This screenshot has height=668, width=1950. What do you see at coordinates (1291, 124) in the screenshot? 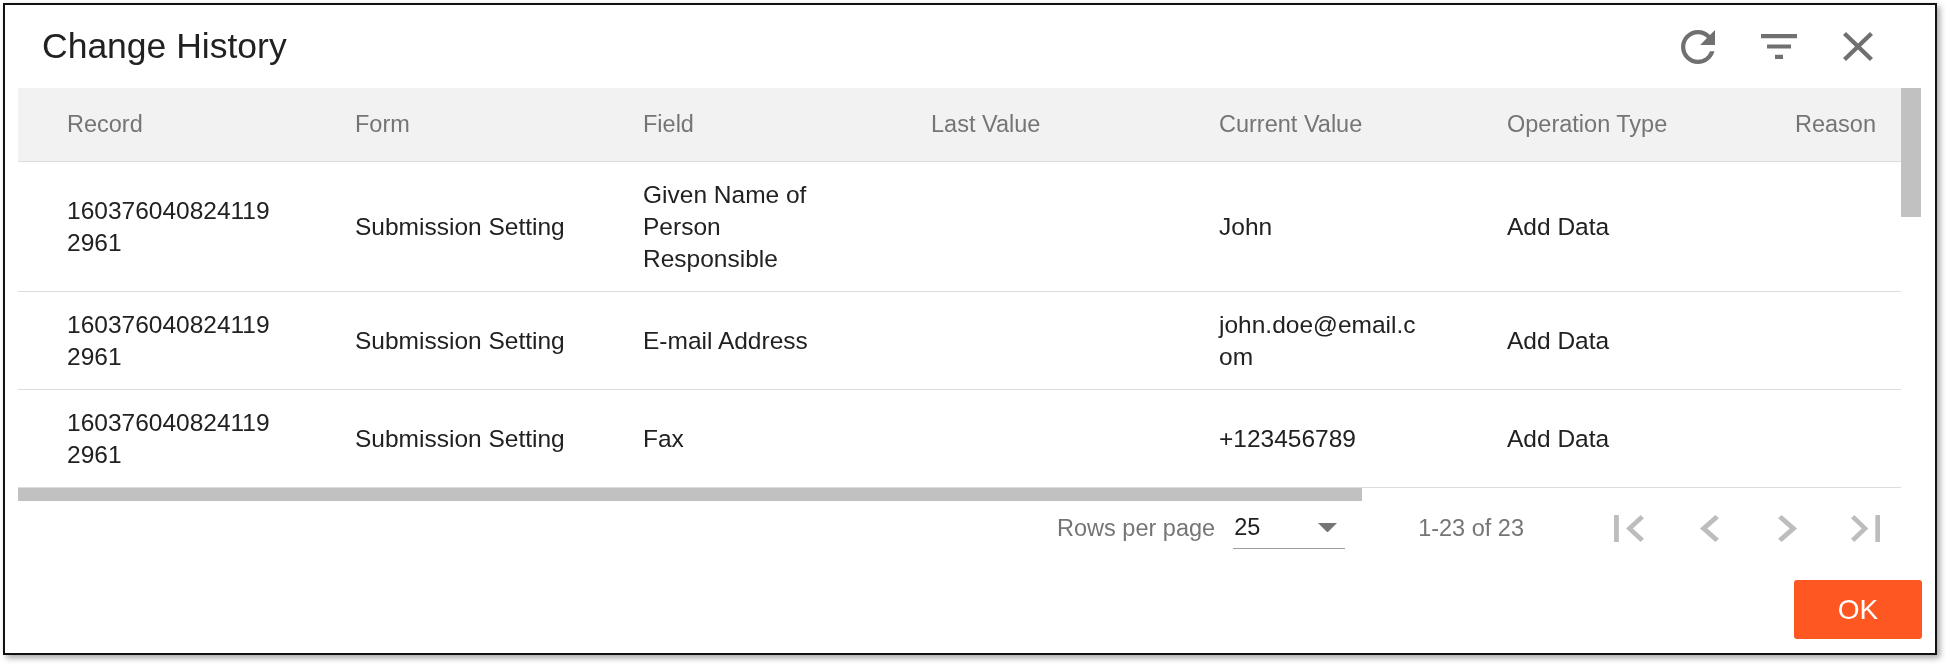
I see `column-header: Current Value` at bounding box center [1291, 124].